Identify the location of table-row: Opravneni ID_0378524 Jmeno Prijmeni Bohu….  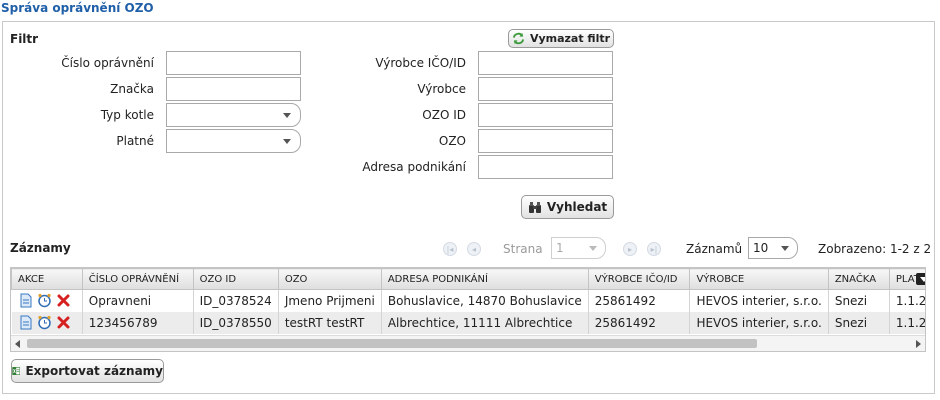
(468, 300).